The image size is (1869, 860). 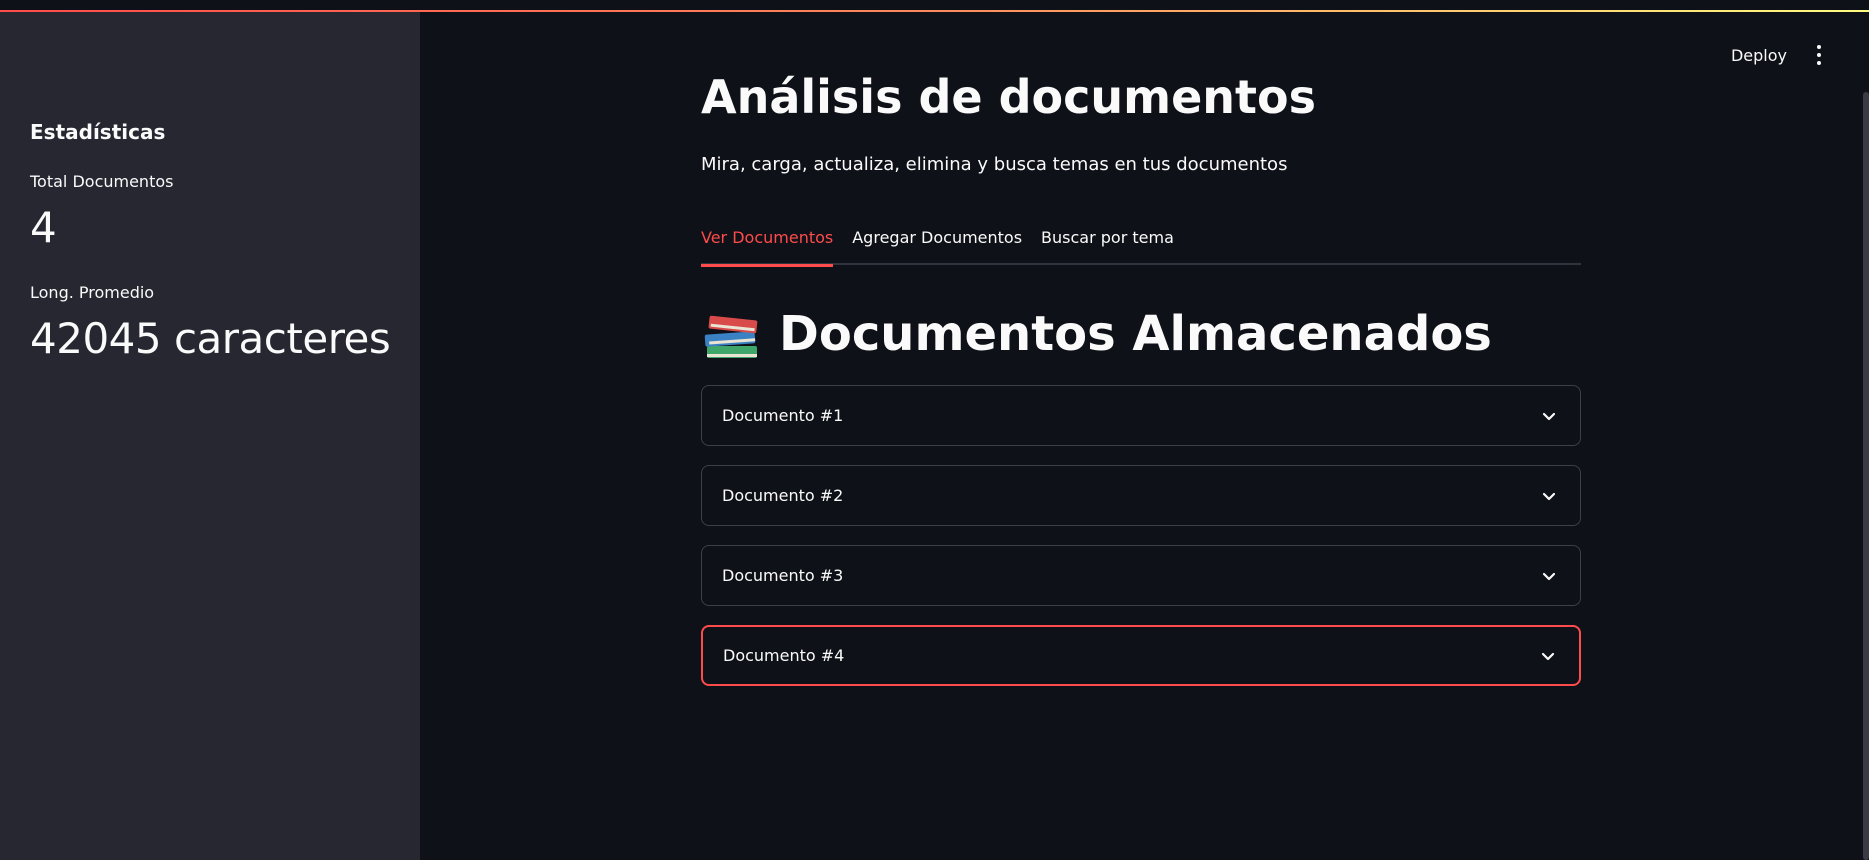 What do you see at coordinates (1009, 97) in the screenshot?
I see `page-title: Análisis de documentos` at bounding box center [1009, 97].